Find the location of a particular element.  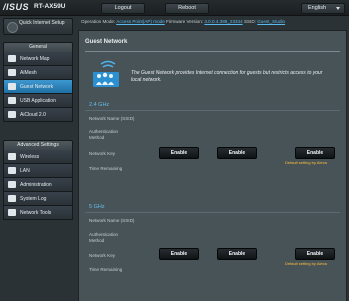

firmware-link: 3.0.0.4.388_23344 is located at coordinates (223, 21).